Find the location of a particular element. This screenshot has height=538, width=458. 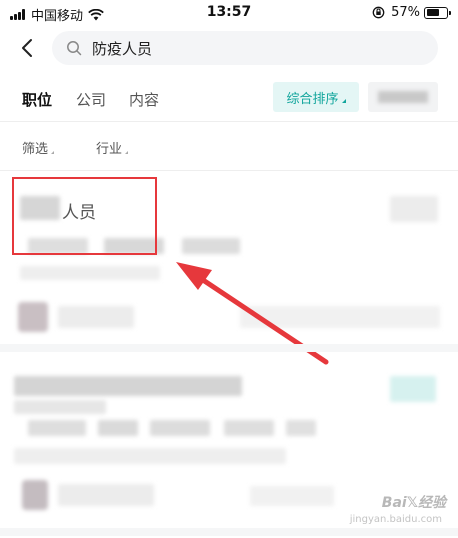

watermark-text: Bai𝕏经验 is located at coordinates (413, 503).